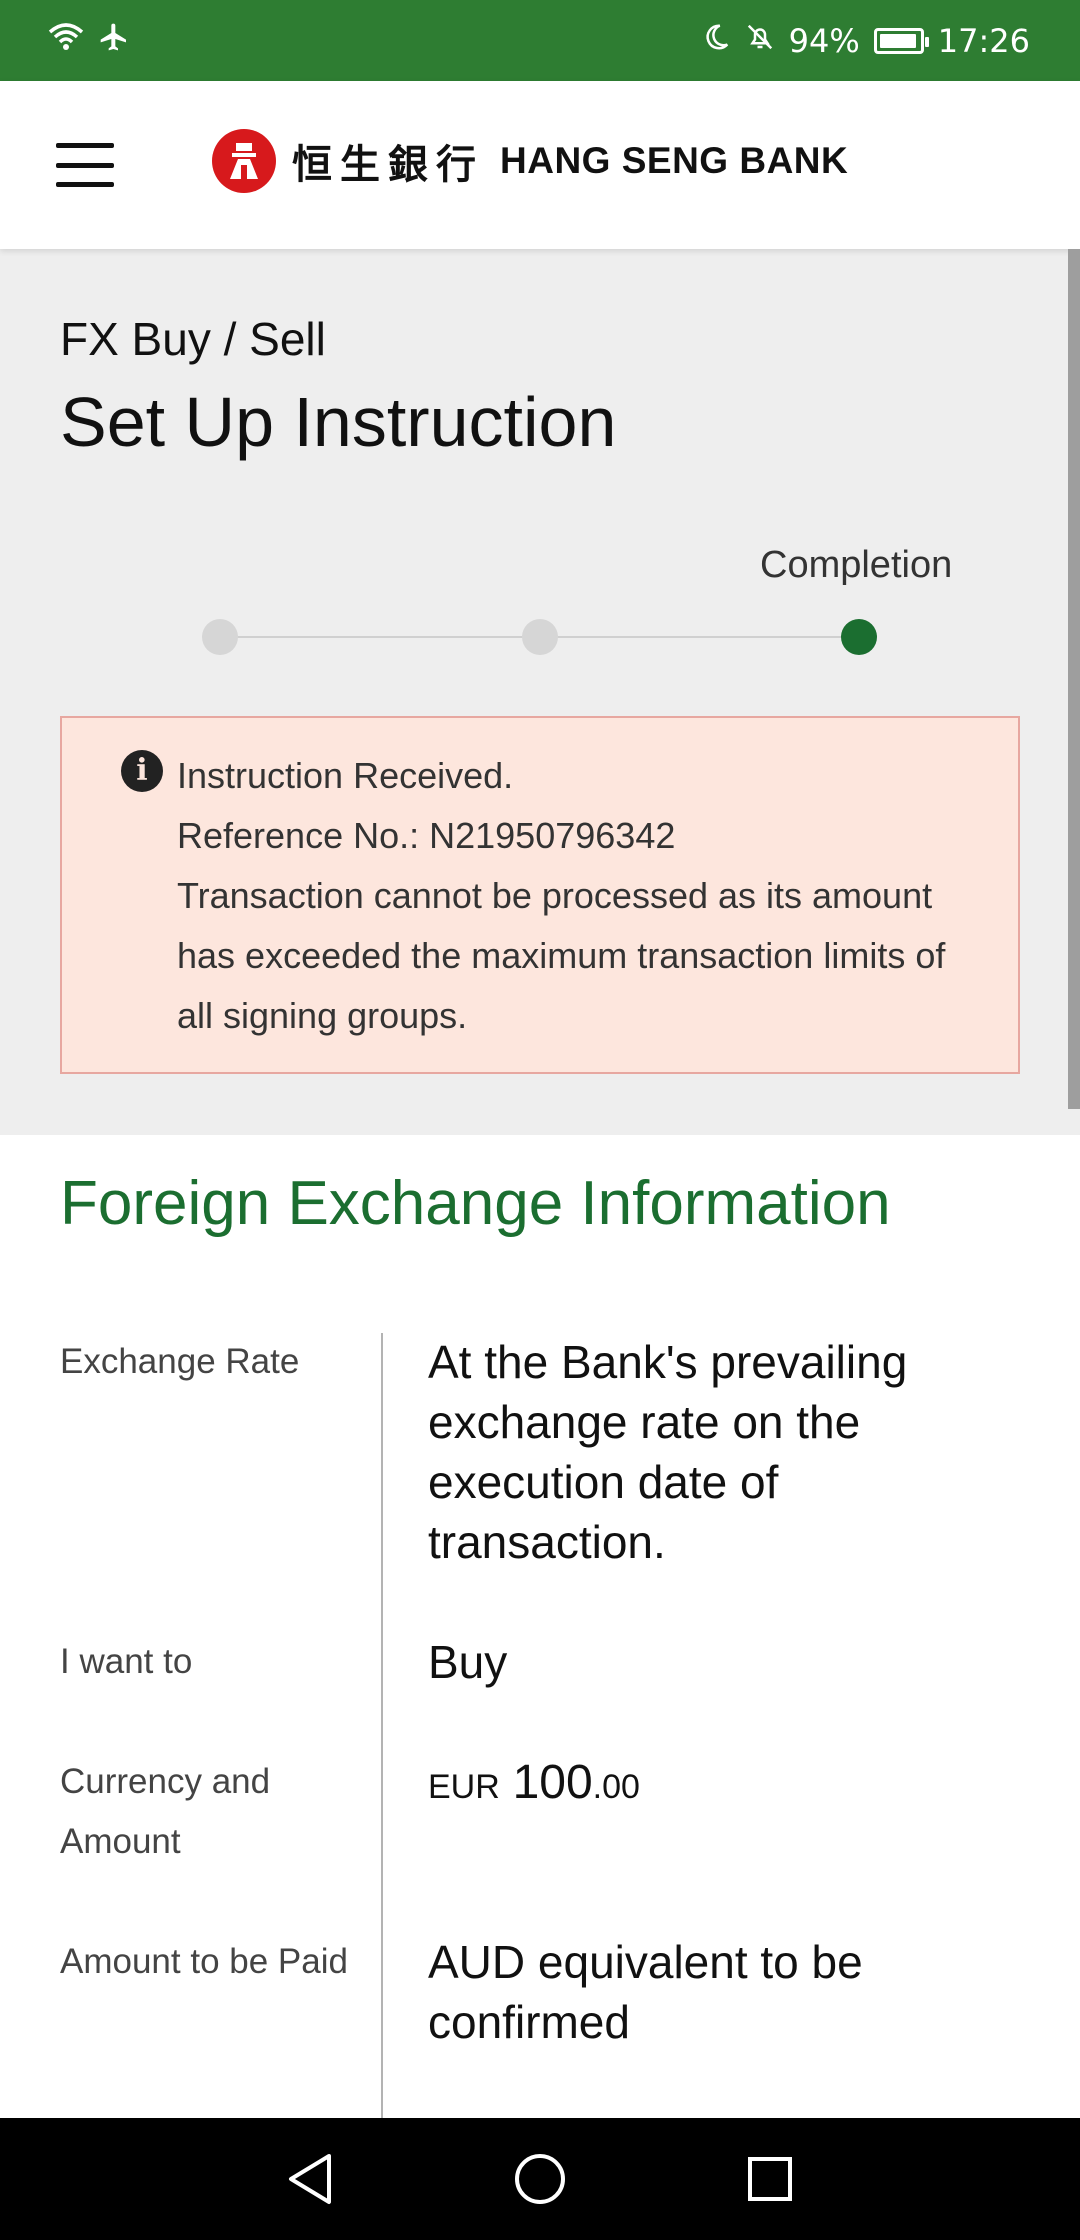  Describe the element at coordinates (540, 40) in the screenshot. I see `status-bar: 94% 17:26` at that location.